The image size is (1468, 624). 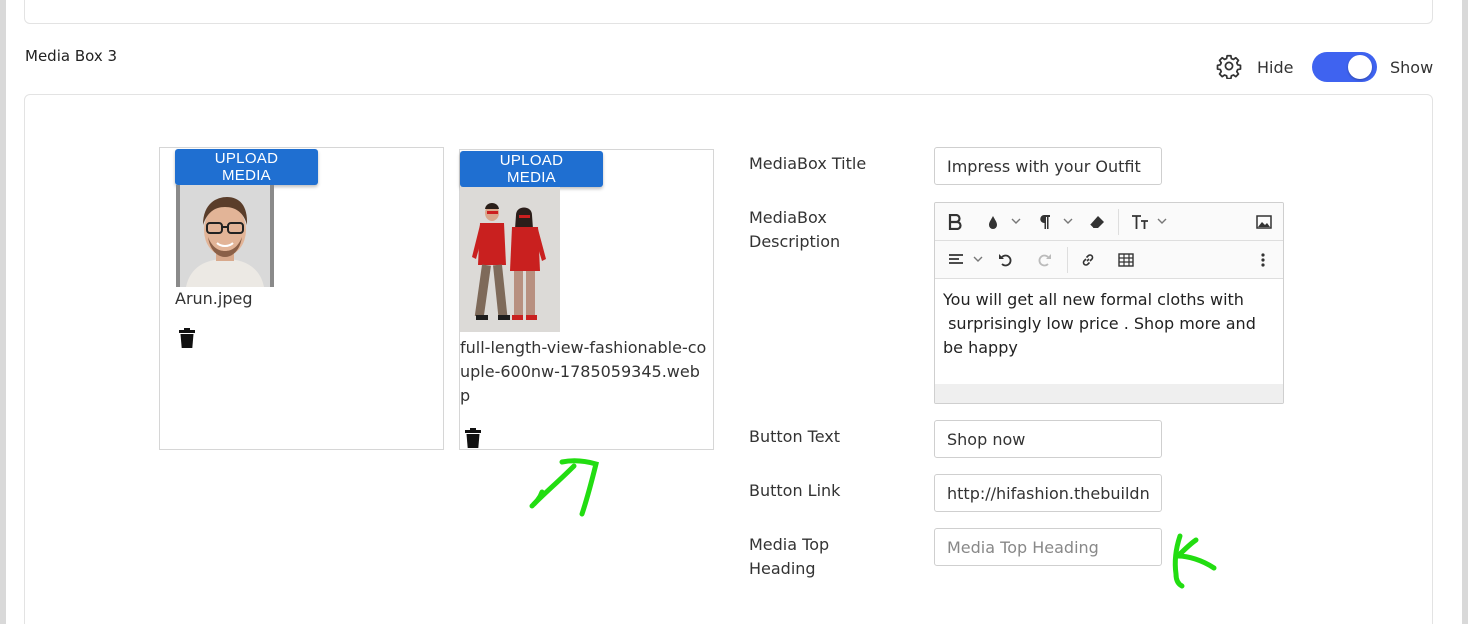 I want to click on more-icon, so click(x=1263, y=260).